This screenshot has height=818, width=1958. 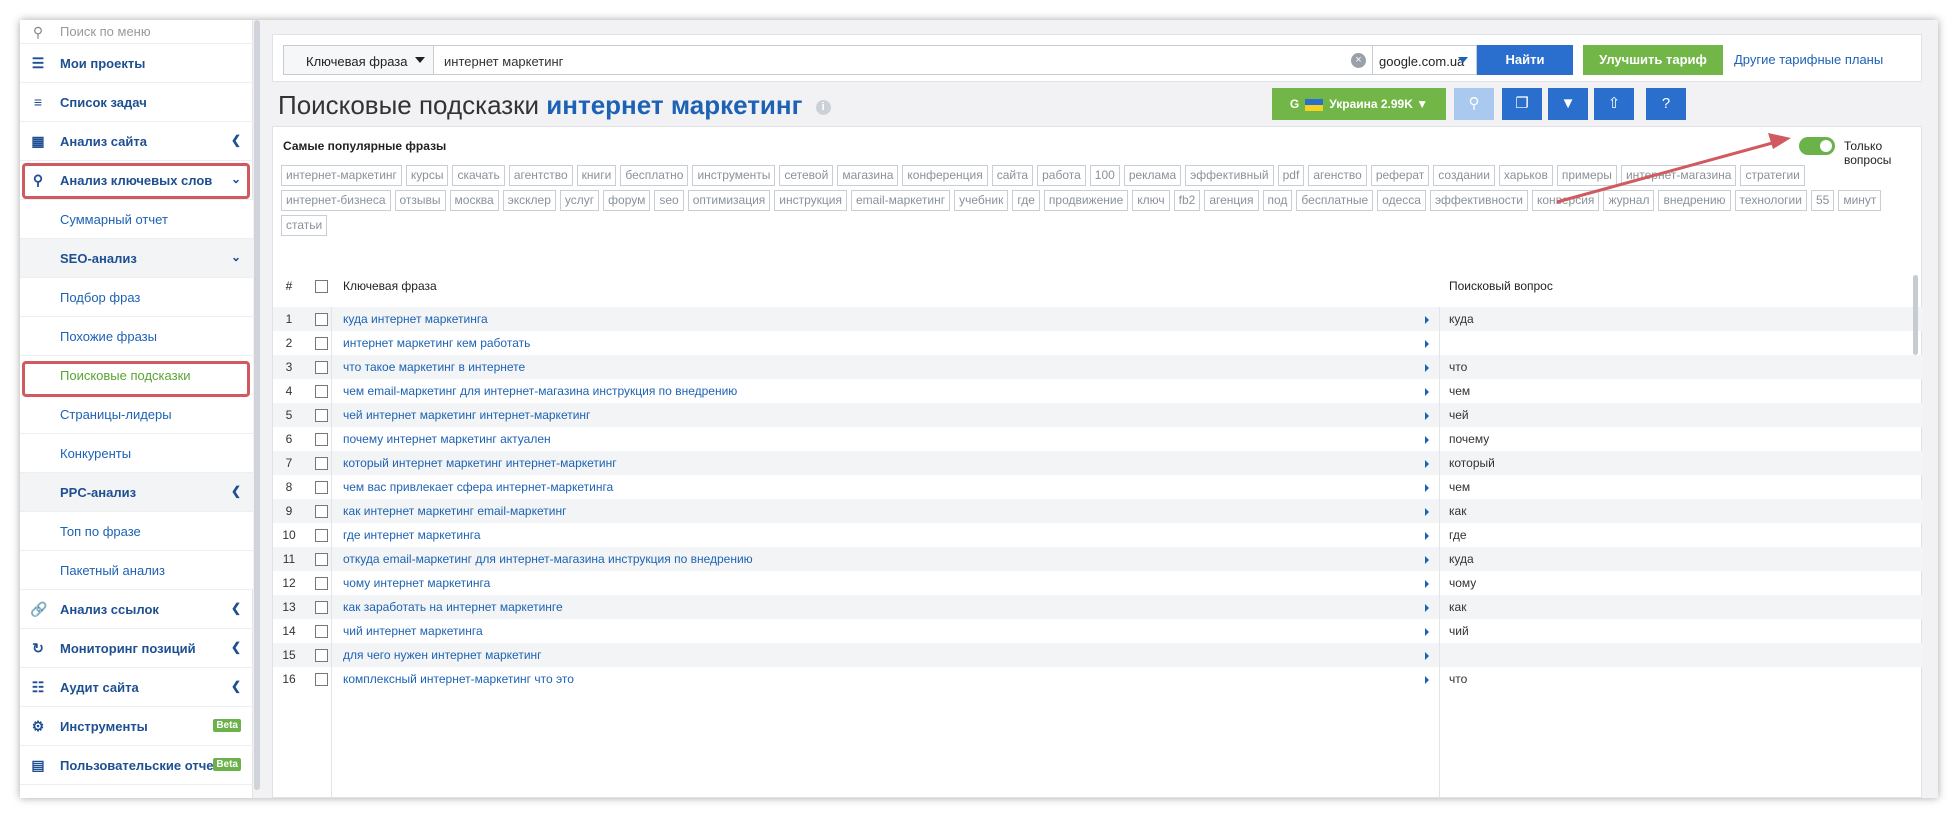 I want to click on popular-tag: где, so click(x=1026, y=200).